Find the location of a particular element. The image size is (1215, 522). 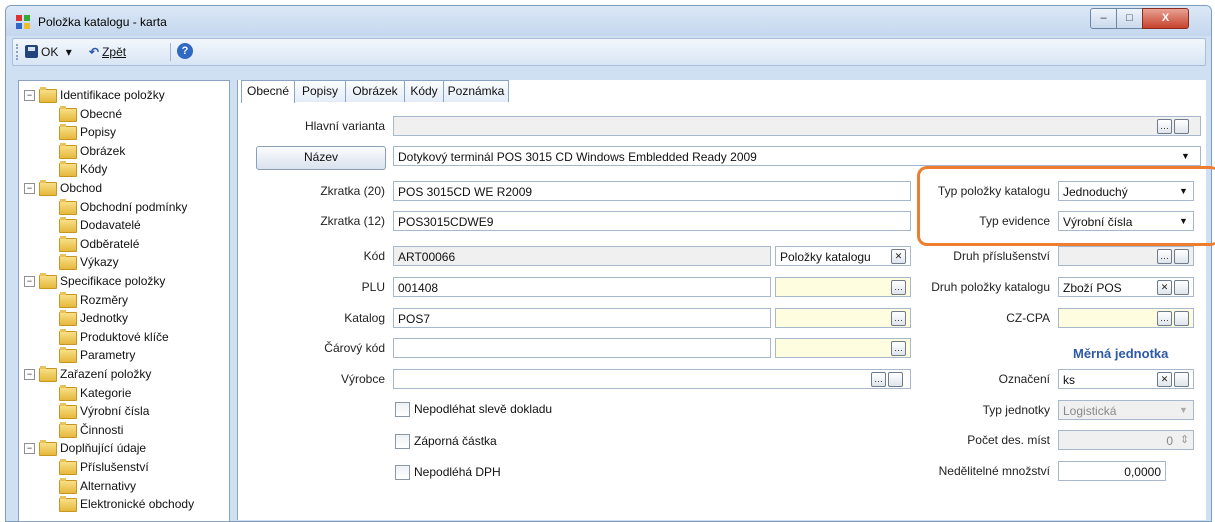

tree-item-label: Obrázek is located at coordinates (103, 150).